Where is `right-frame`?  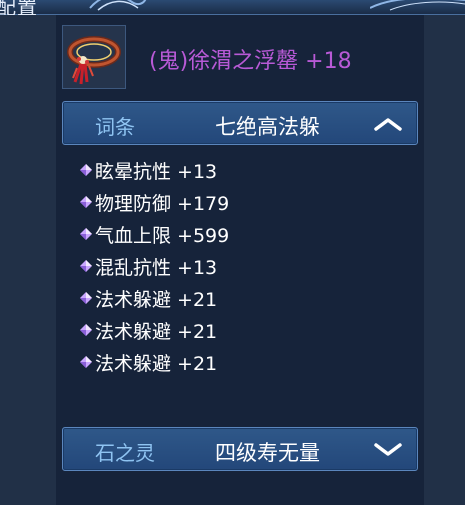 right-frame is located at coordinates (444, 260).